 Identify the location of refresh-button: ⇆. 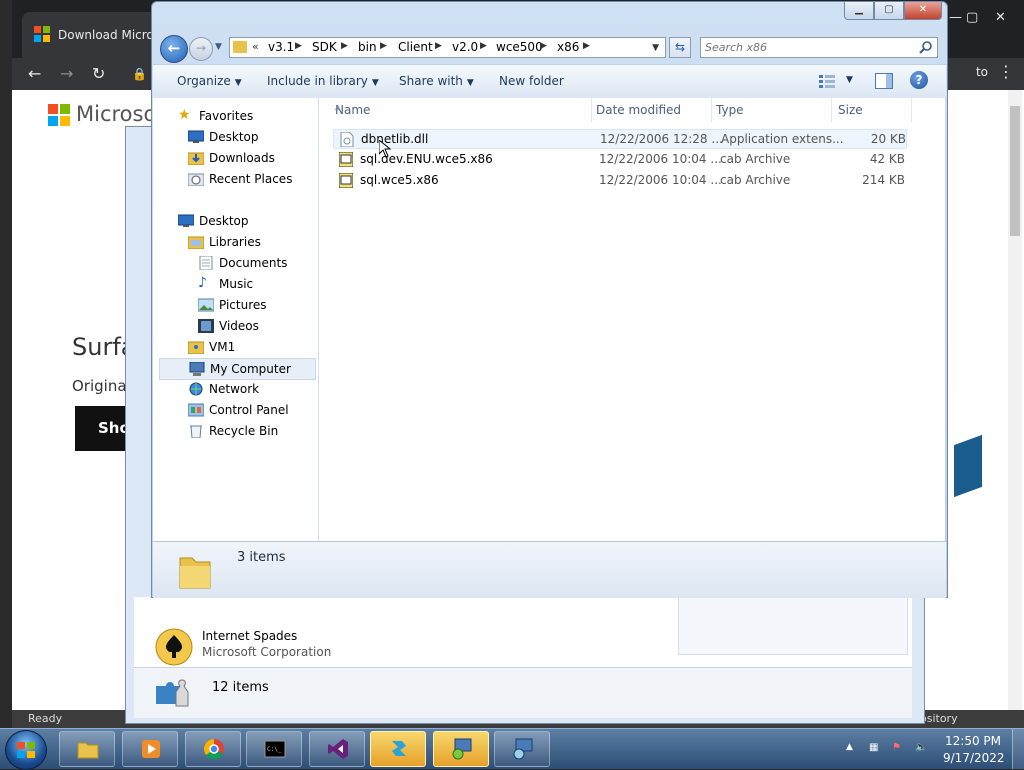
(680, 47).